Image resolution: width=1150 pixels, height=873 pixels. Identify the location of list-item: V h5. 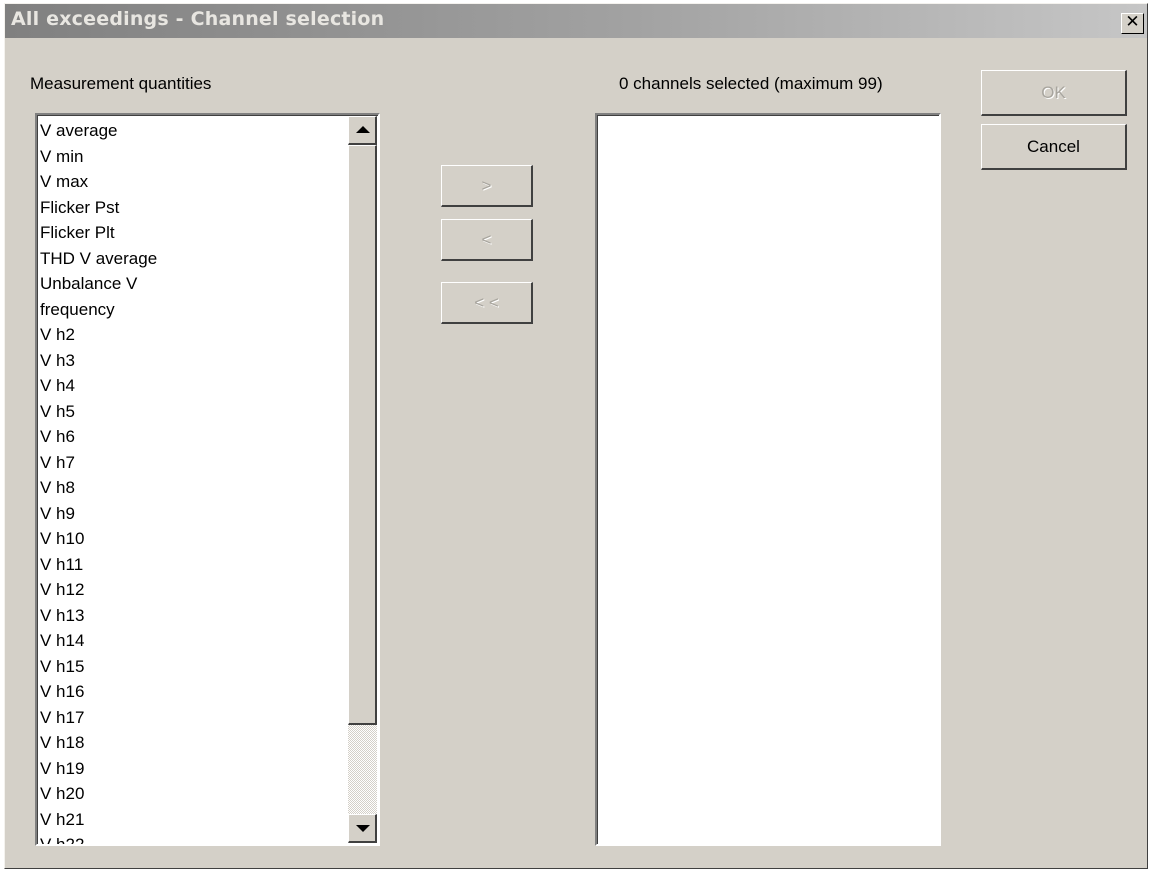
(196, 412).